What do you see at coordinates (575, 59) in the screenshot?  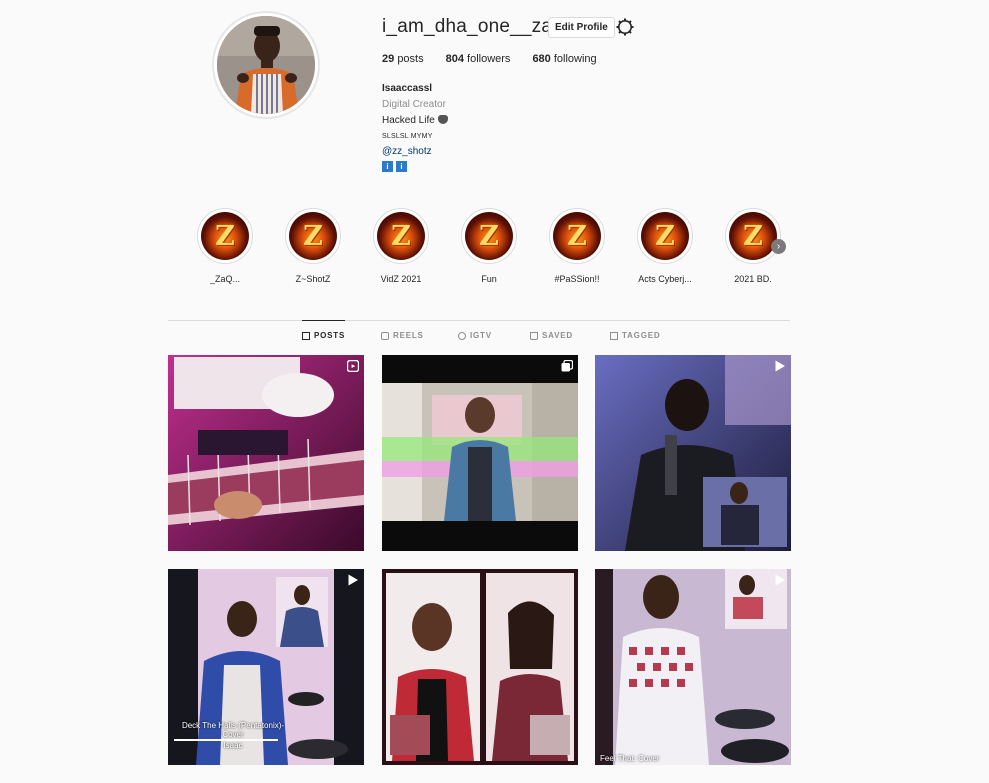 I see `following-label: following` at bounding box center [575, 59].